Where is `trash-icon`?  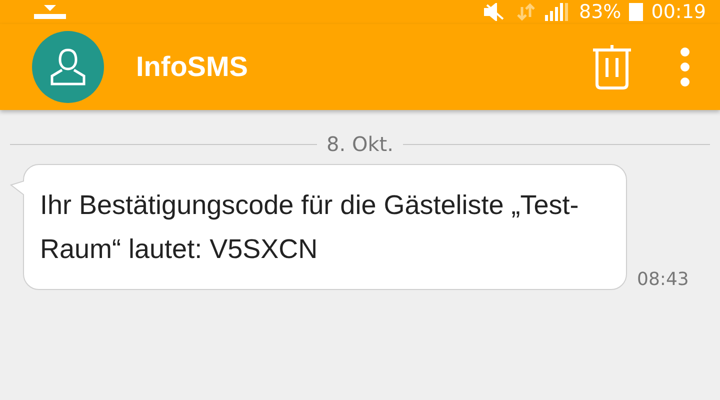
trash-icon is located at coordinates (612, 67).